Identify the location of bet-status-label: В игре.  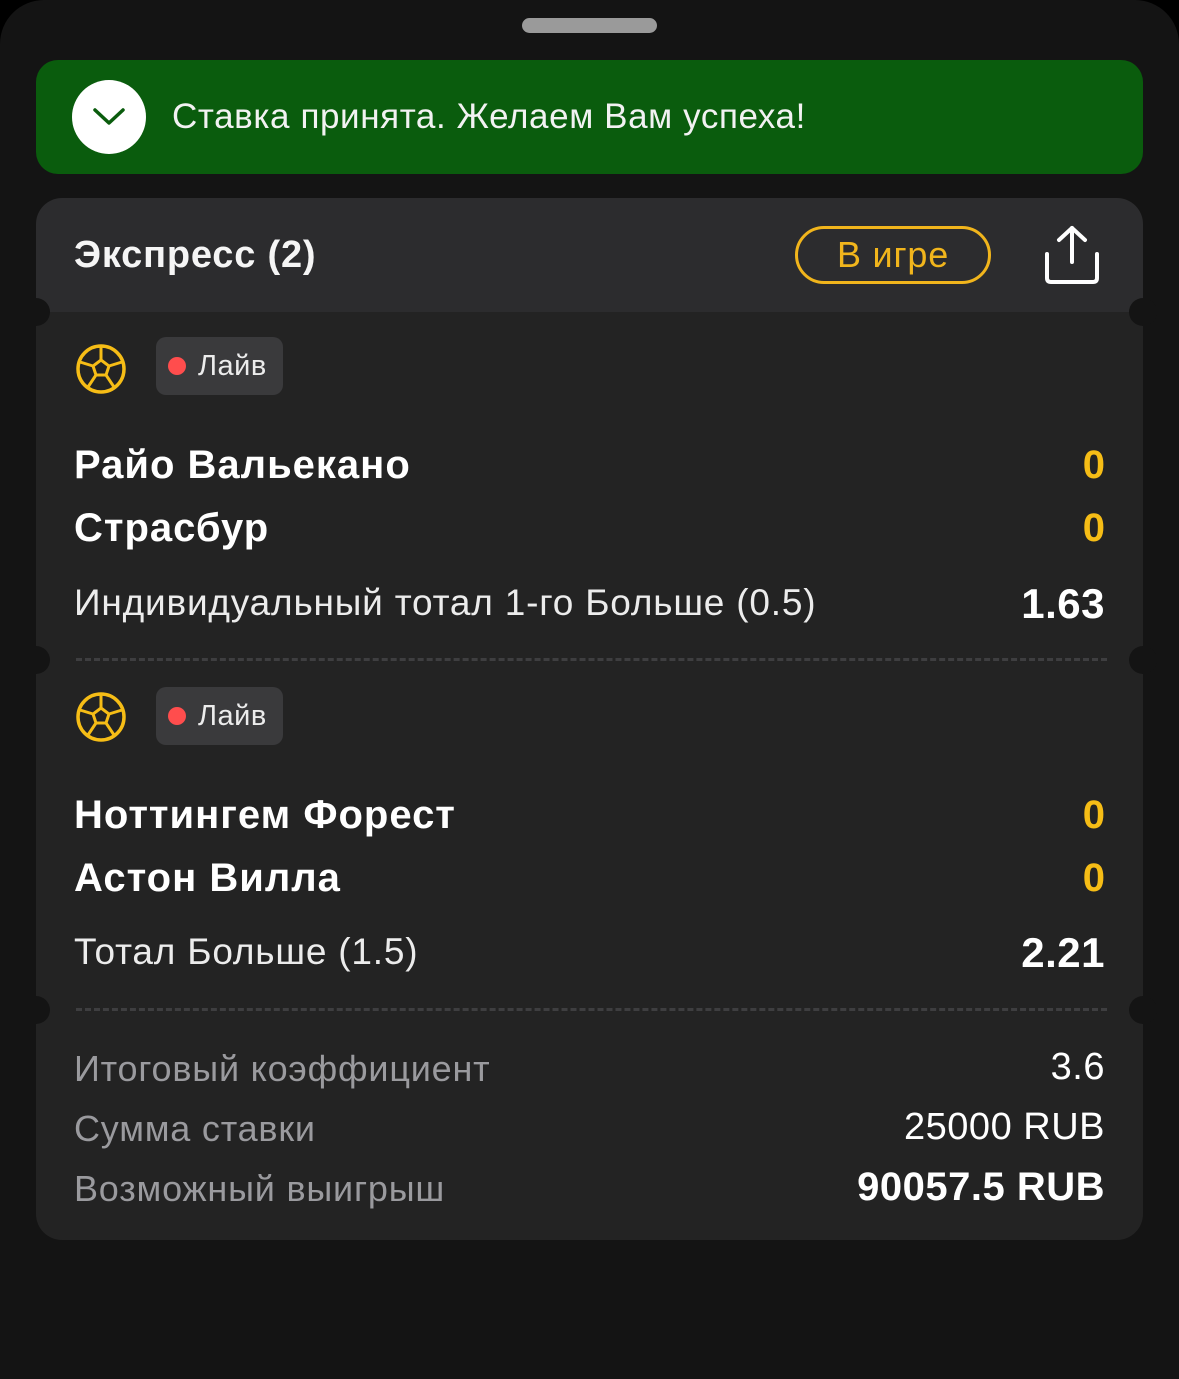
(893, 254).